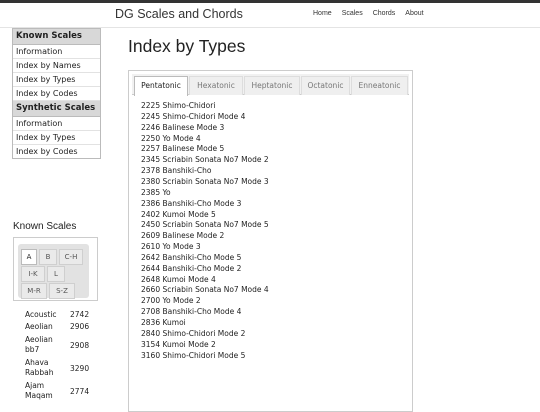 Image resolution: width=540 pixels, height=412 pixels. What do you see at coordinates (322, 13) in the screenshot?
I see `nav-home: Home` at bounding box center [322, 13].